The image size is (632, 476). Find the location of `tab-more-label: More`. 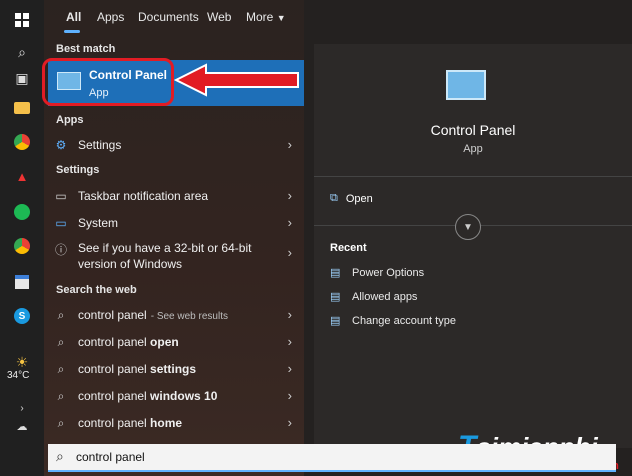

tab-more-label: More is located at coordinates (260, 17).